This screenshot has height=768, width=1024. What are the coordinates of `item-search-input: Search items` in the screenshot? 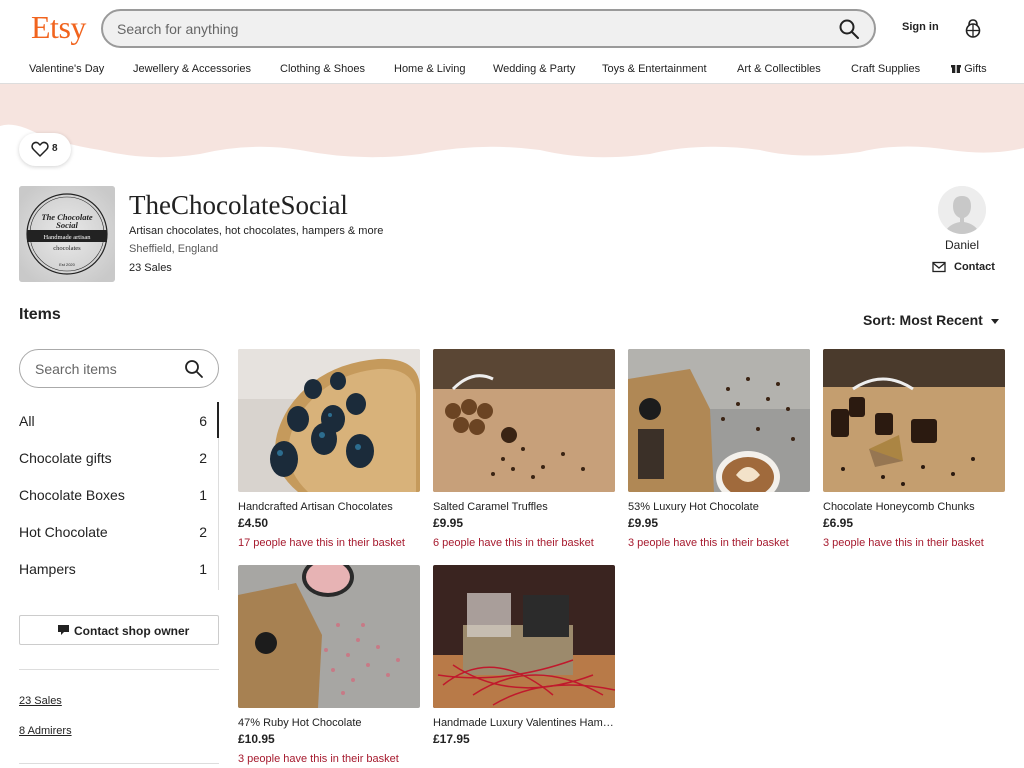 It's located at (119, 368).